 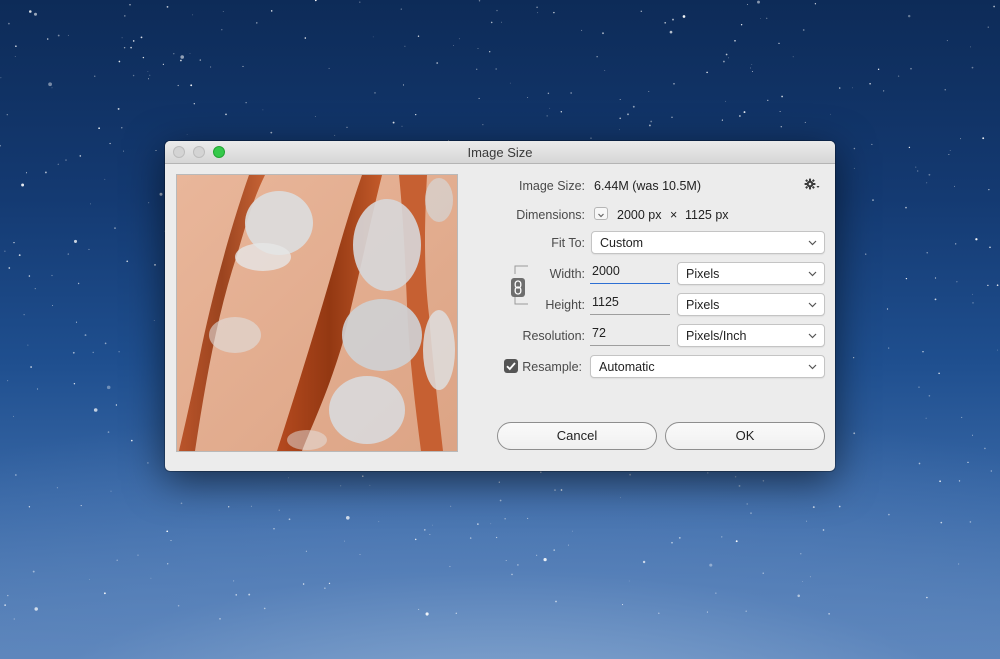 I want to click on resample-checkbox, so click(x=511, y=366).